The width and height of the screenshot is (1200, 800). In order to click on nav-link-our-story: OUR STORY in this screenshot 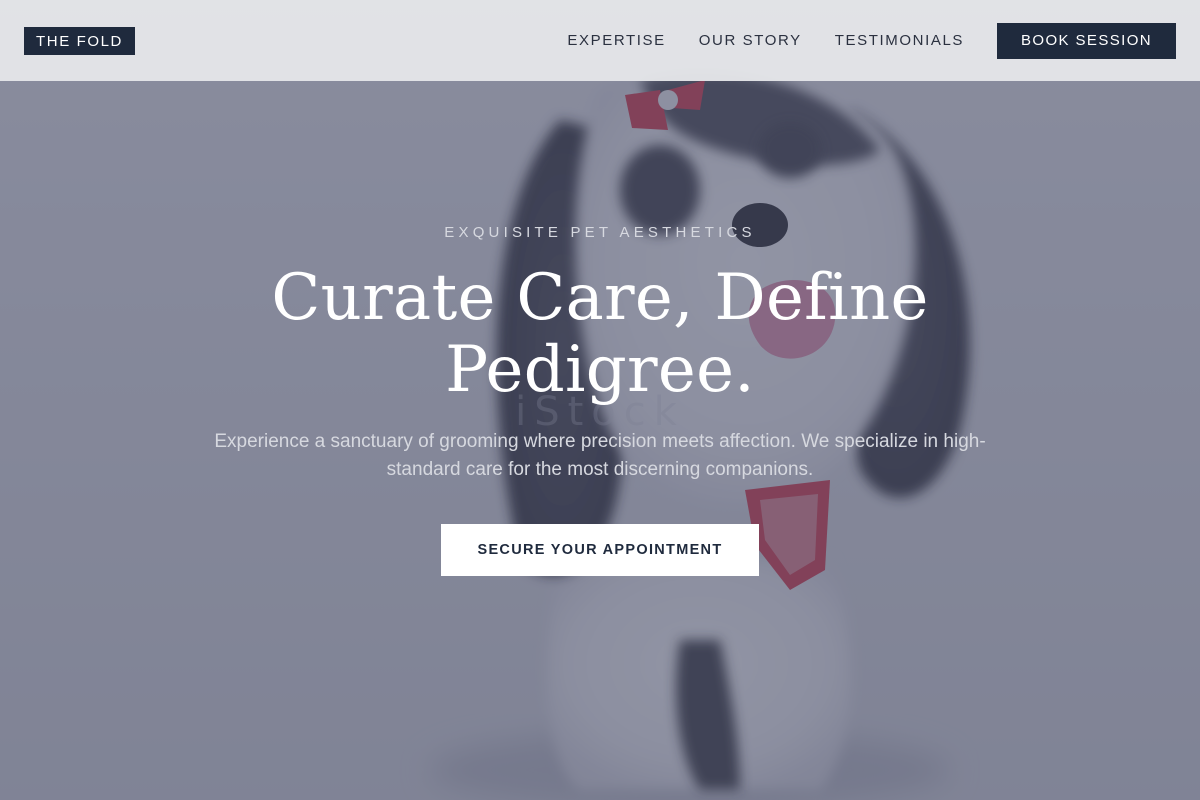, I will do `click(750, 40)`.